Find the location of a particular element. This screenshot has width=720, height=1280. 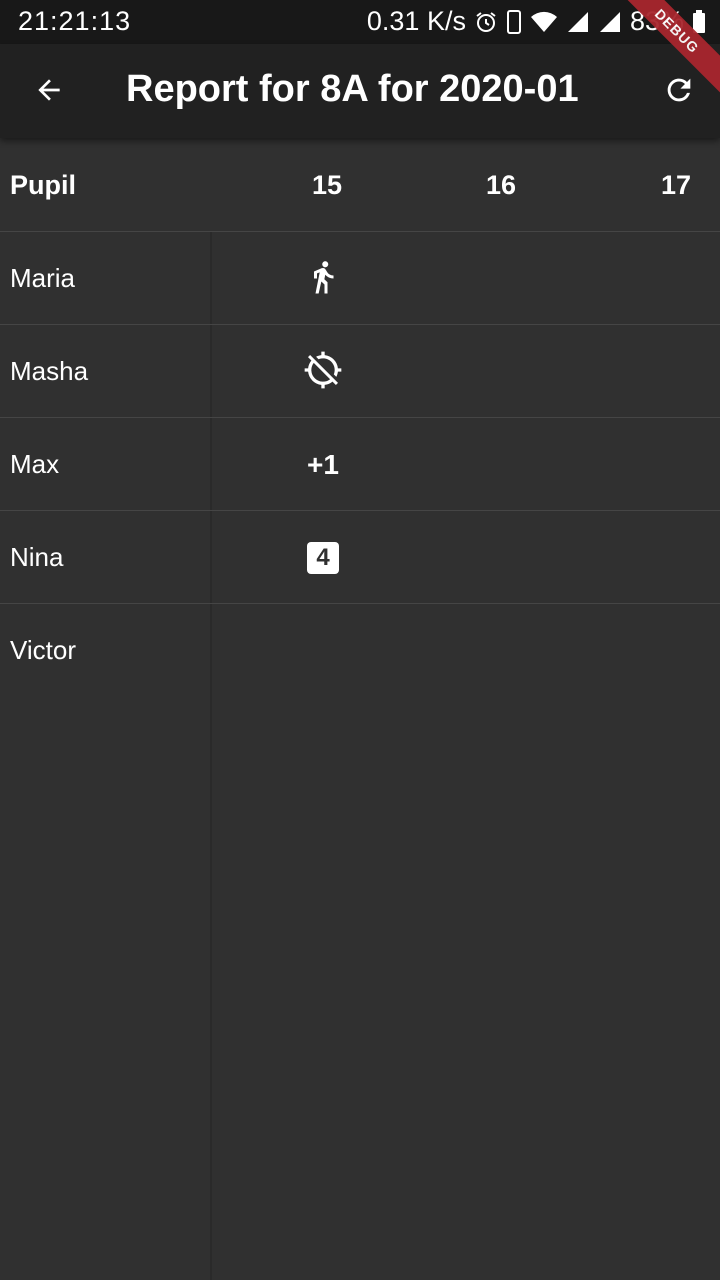

signal-icon is located at coordinates (578, 22).